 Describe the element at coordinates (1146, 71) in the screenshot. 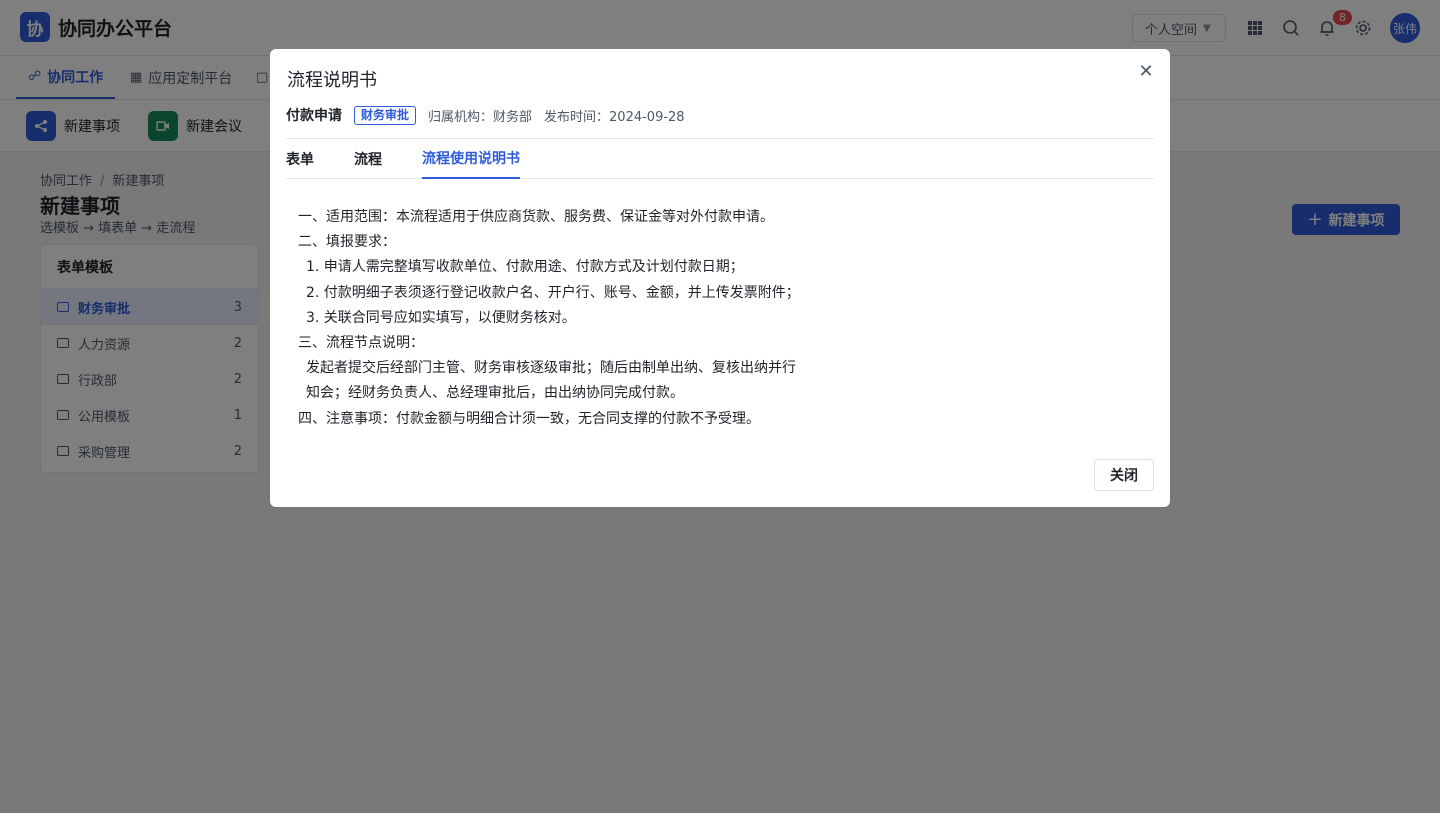

I see `close-icon: ✕` at that location.